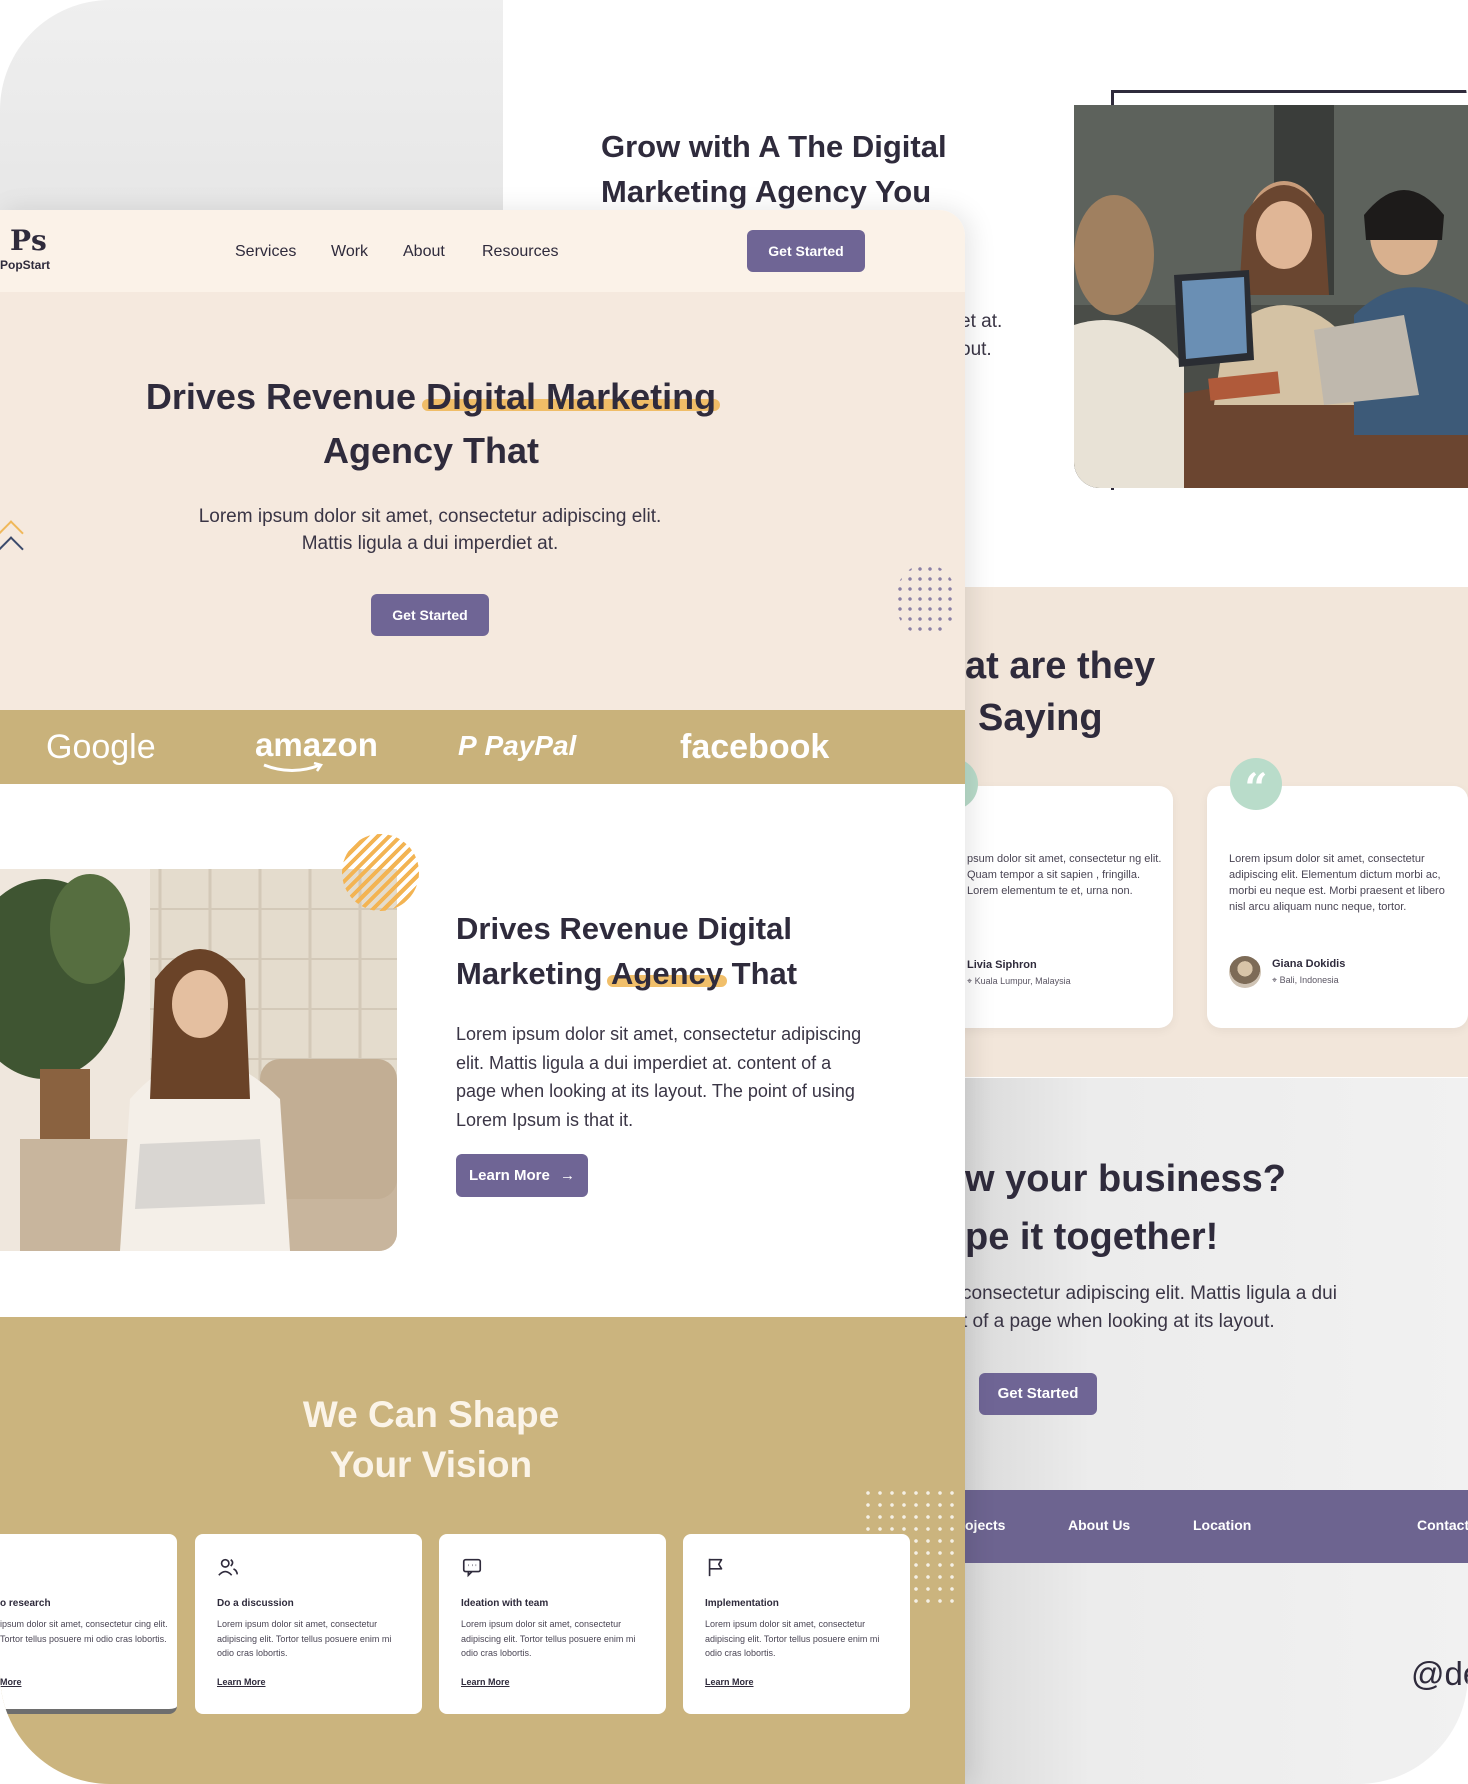 The width and height of the screenshot is (1468, 1784). I want to click on nav-item-about: About, so click(424, 252).